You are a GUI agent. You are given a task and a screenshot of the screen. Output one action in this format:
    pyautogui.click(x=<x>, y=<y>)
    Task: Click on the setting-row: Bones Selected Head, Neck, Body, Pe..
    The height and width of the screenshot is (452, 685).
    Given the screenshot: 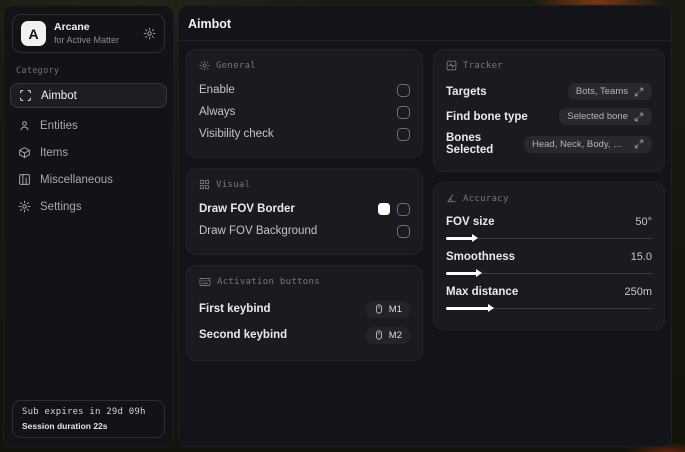 What is the action you would take?
    pyautogui.click(x=549, y=144)
    